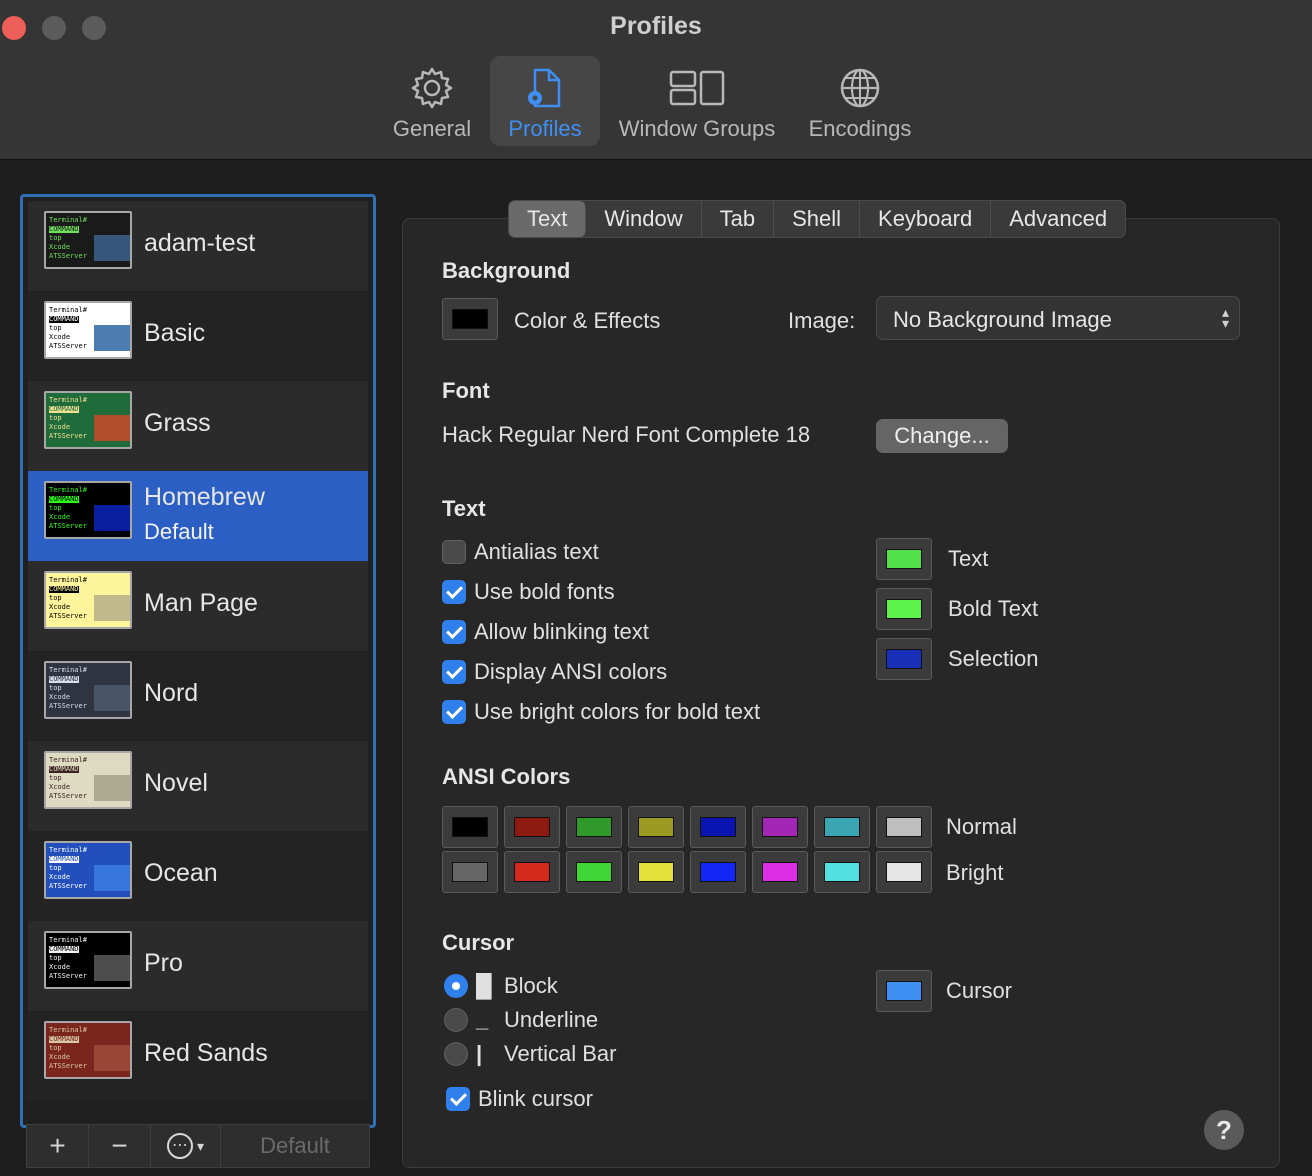 The width and height of the screenshot is (1312, 1176). Describe the element at coordinates (1224, 1130) in the screenshot. I see `help-button: ?` at that location.